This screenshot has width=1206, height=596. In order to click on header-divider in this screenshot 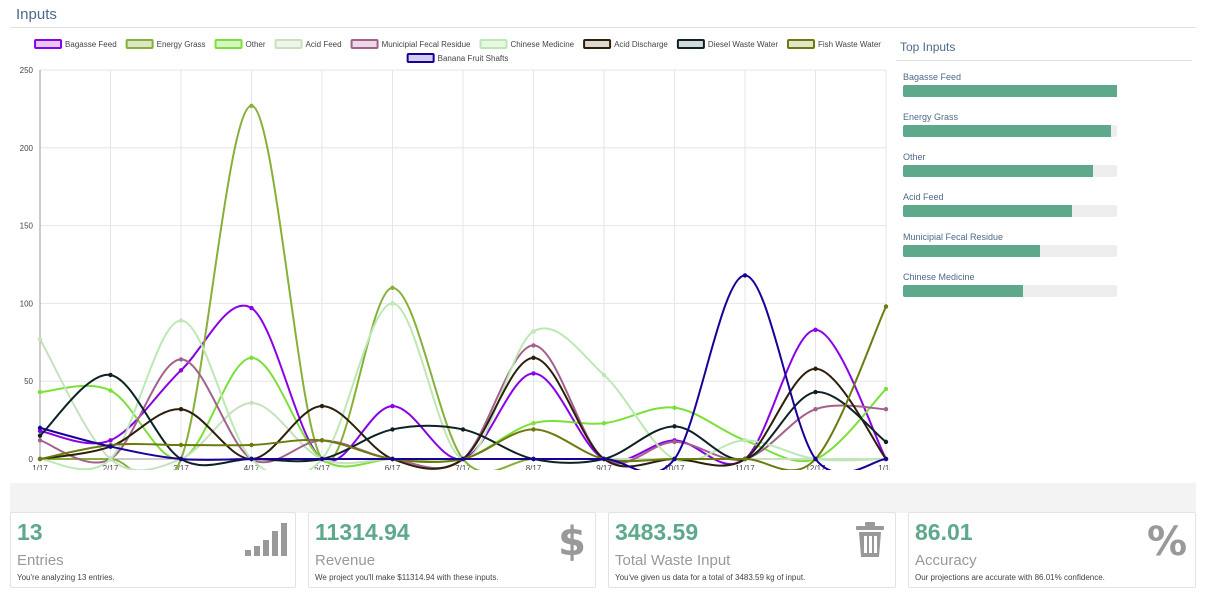, I will do `click(603, 27)`.